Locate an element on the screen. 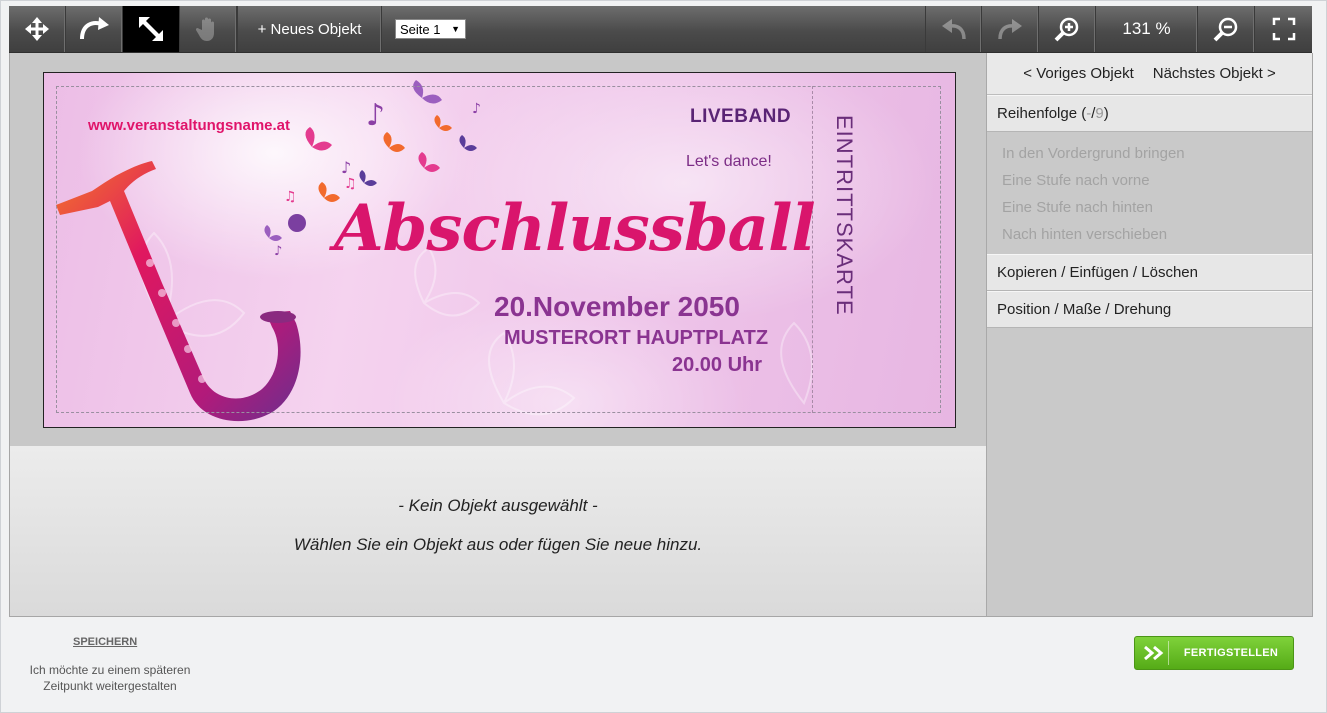 This screenshot has width=1327, height=713. toolbar: + Neues Objekt Seite 1 ▼ 131 % is located at coordinates (660, 29).